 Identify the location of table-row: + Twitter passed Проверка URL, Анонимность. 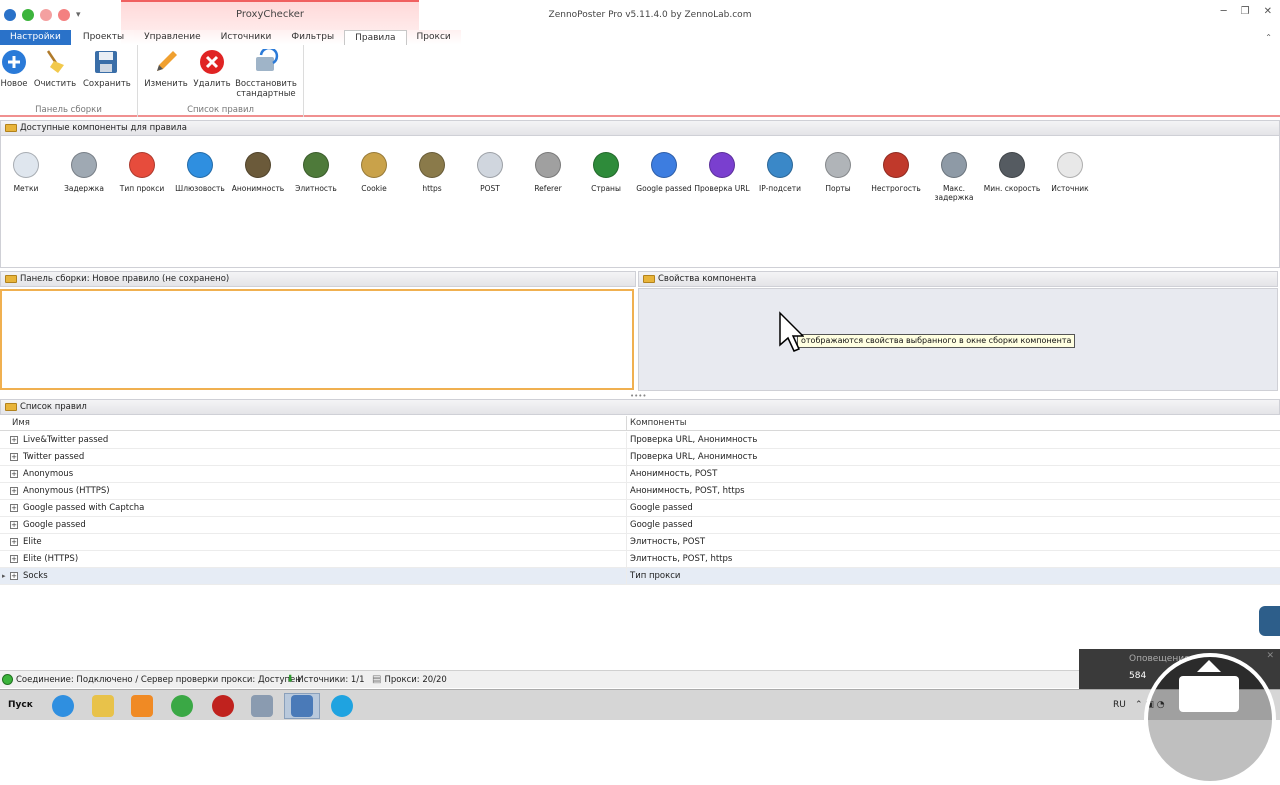
(640, 457).